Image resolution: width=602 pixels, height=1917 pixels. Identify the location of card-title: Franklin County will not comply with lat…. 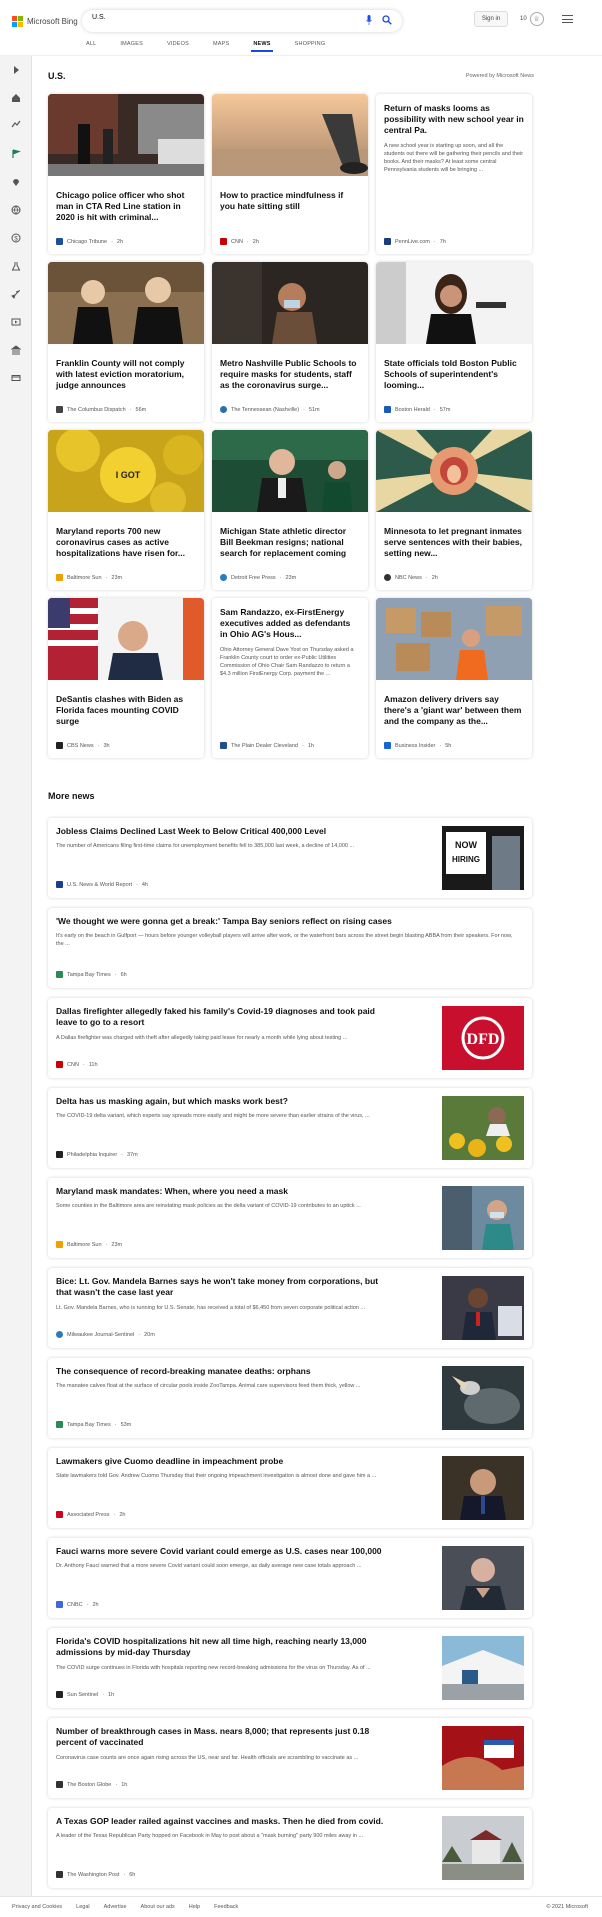
(126, 375).